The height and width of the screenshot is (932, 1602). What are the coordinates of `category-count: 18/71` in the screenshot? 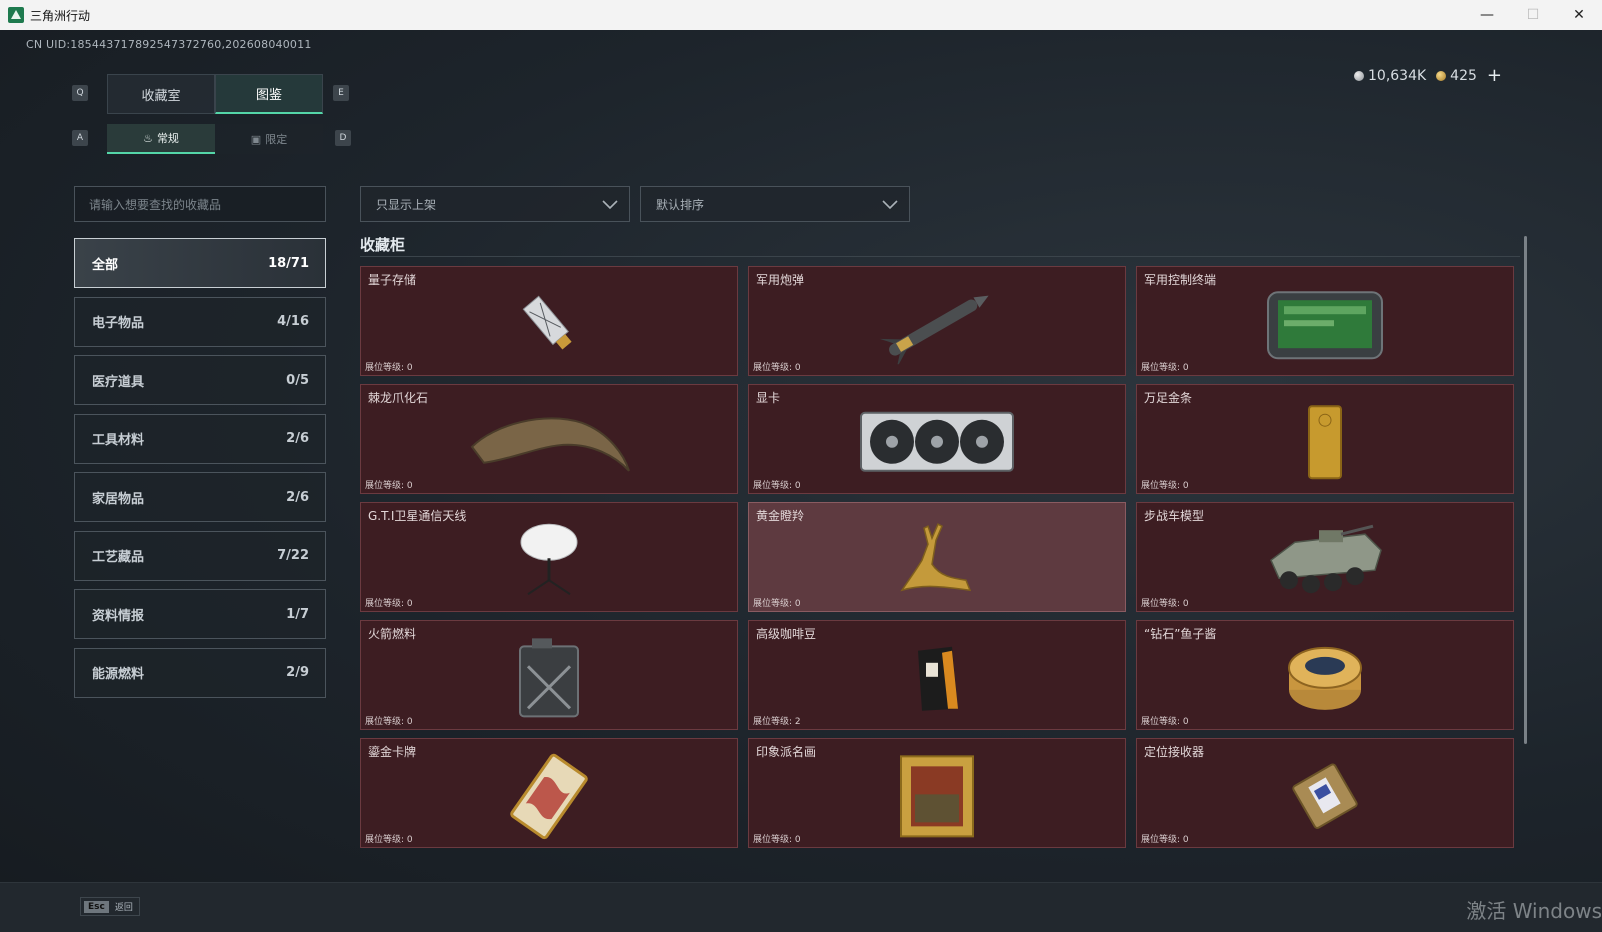 It's located at (288, 263).